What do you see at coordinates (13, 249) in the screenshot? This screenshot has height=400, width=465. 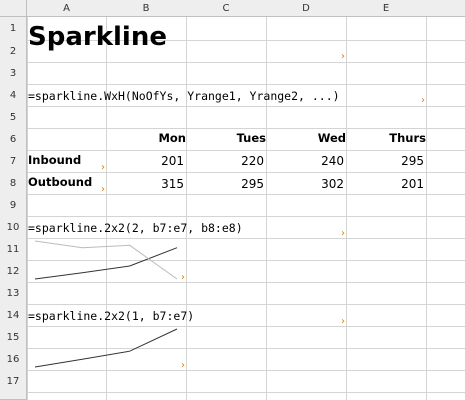 I see `row-header-11: 11` at bounding box center [13, 249].